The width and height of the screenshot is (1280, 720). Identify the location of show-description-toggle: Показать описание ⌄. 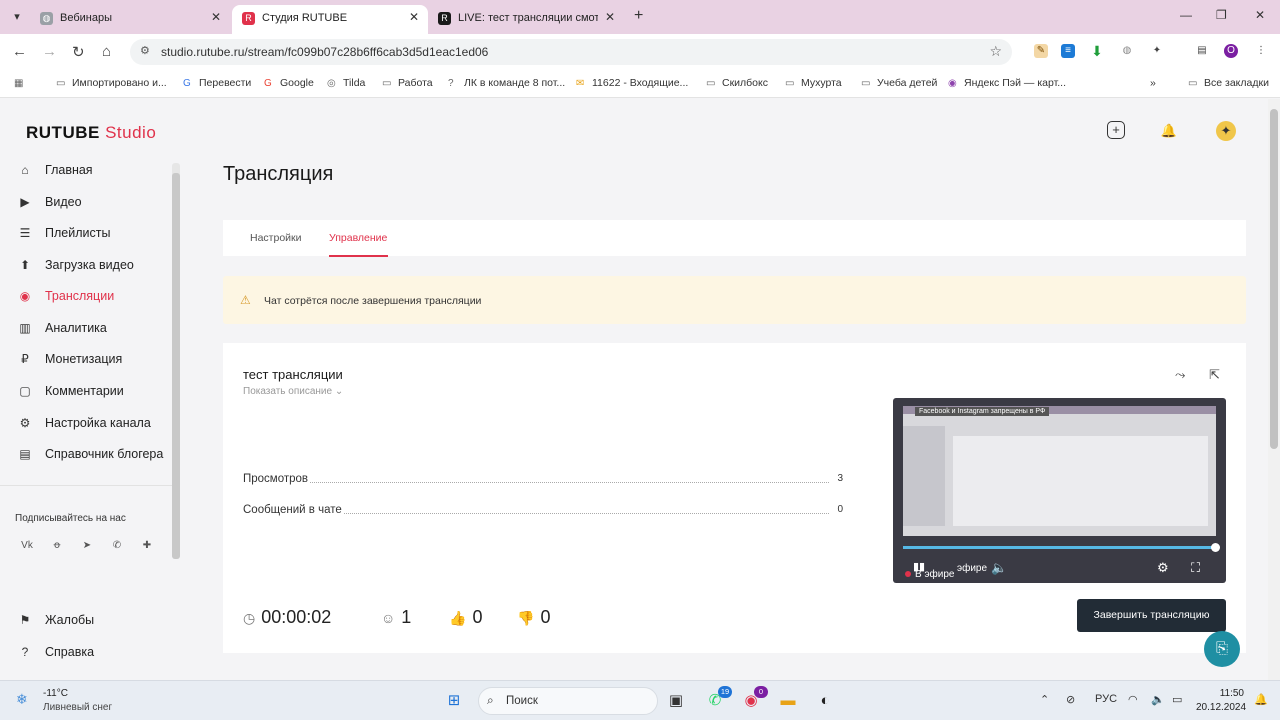
(293, 391).